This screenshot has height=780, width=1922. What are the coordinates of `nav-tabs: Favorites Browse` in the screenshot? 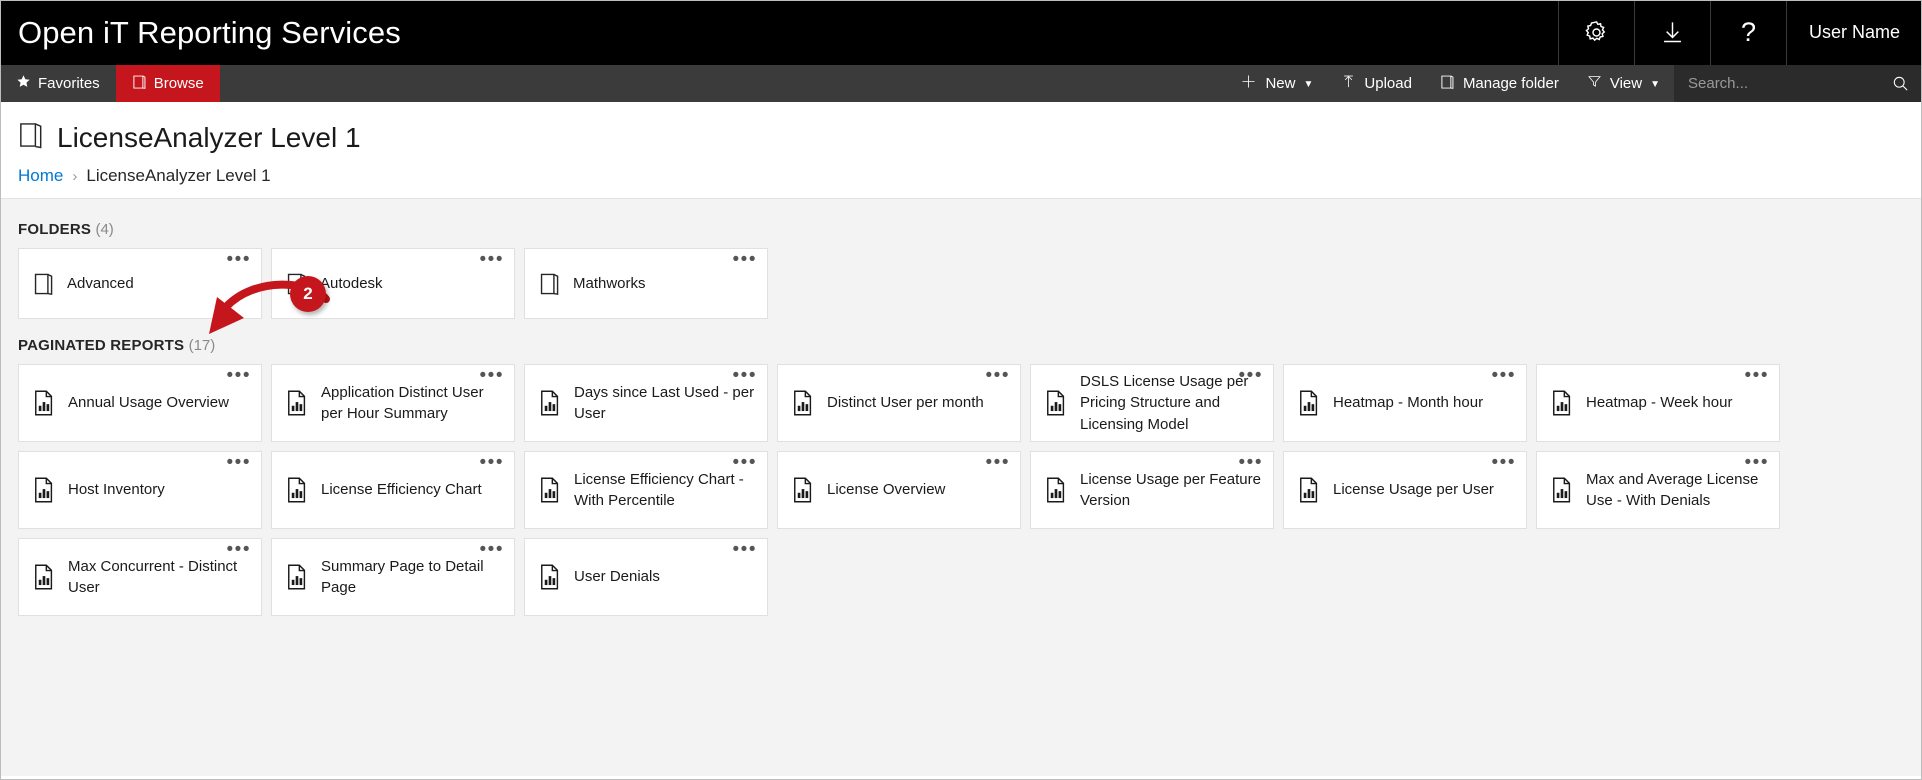 It's located at (110, 83).